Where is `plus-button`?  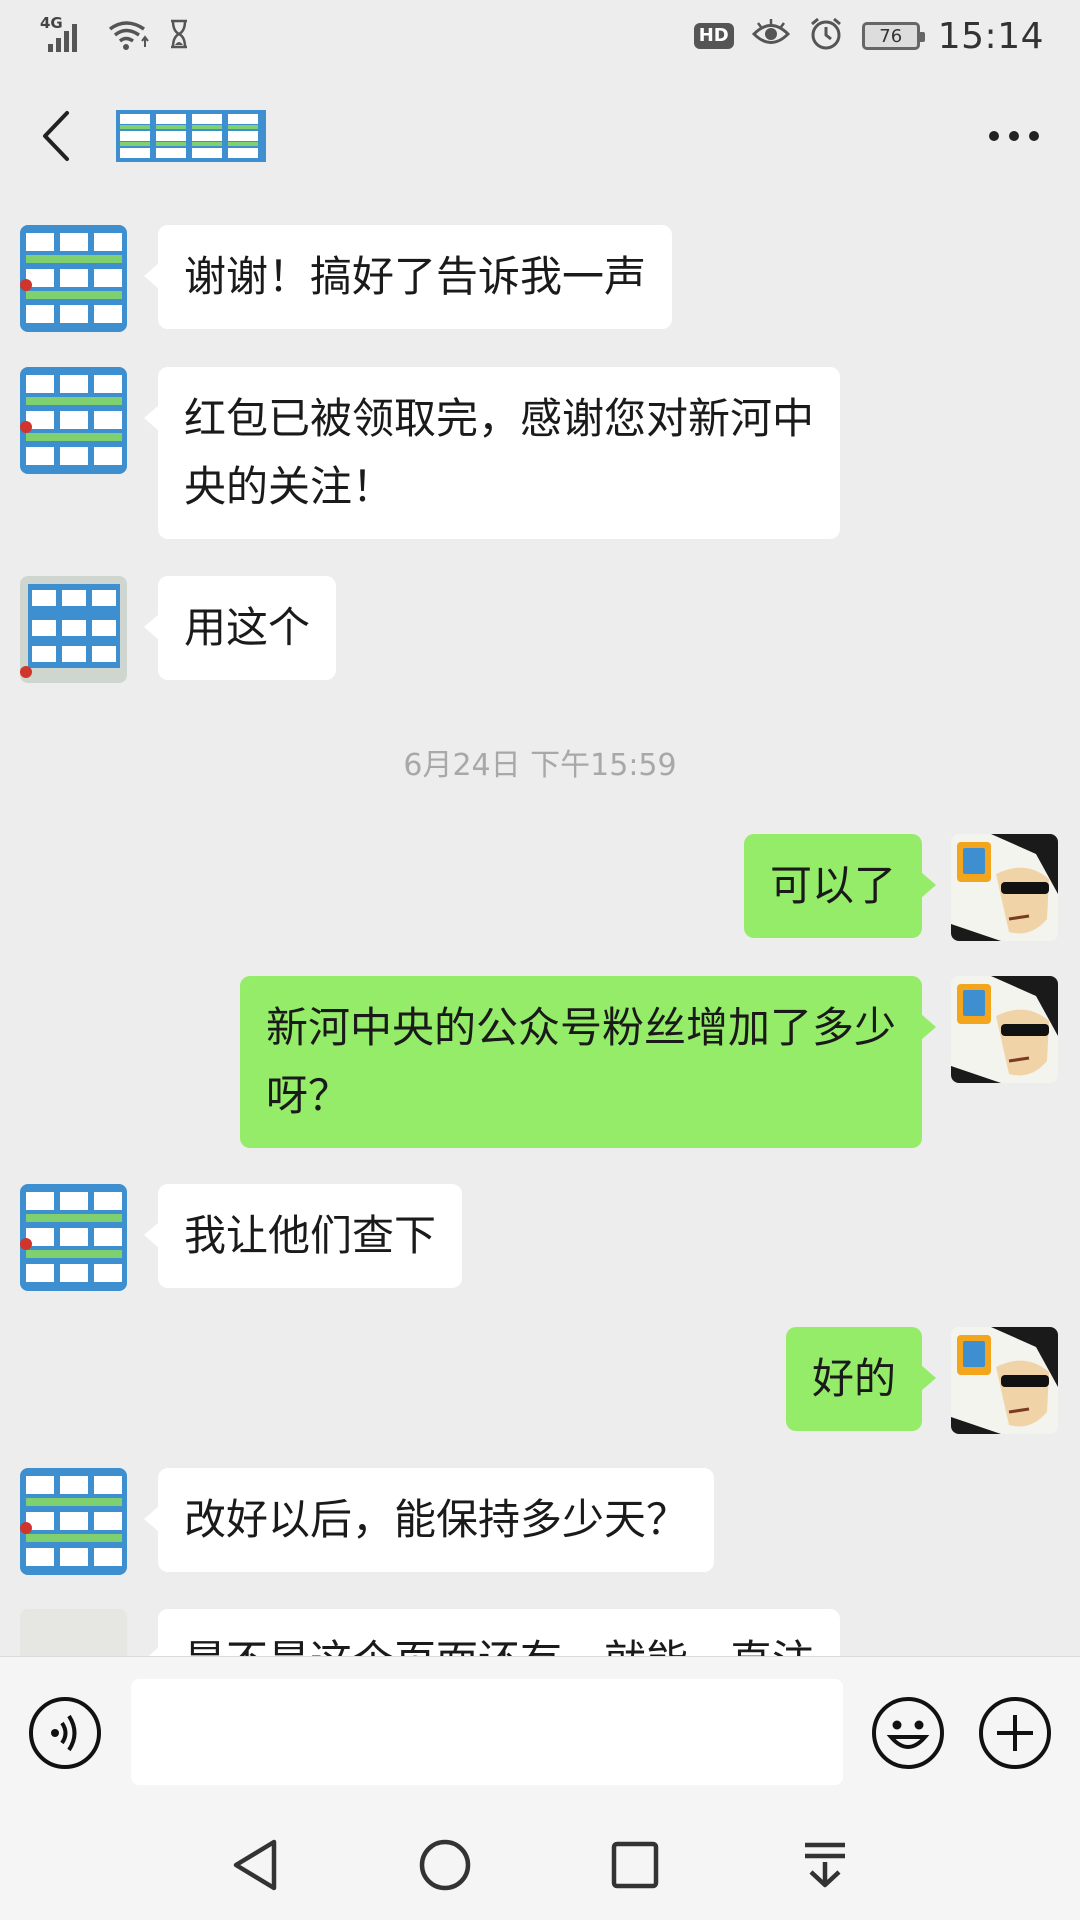 plus-button is located at coordinates (1015, 1733).